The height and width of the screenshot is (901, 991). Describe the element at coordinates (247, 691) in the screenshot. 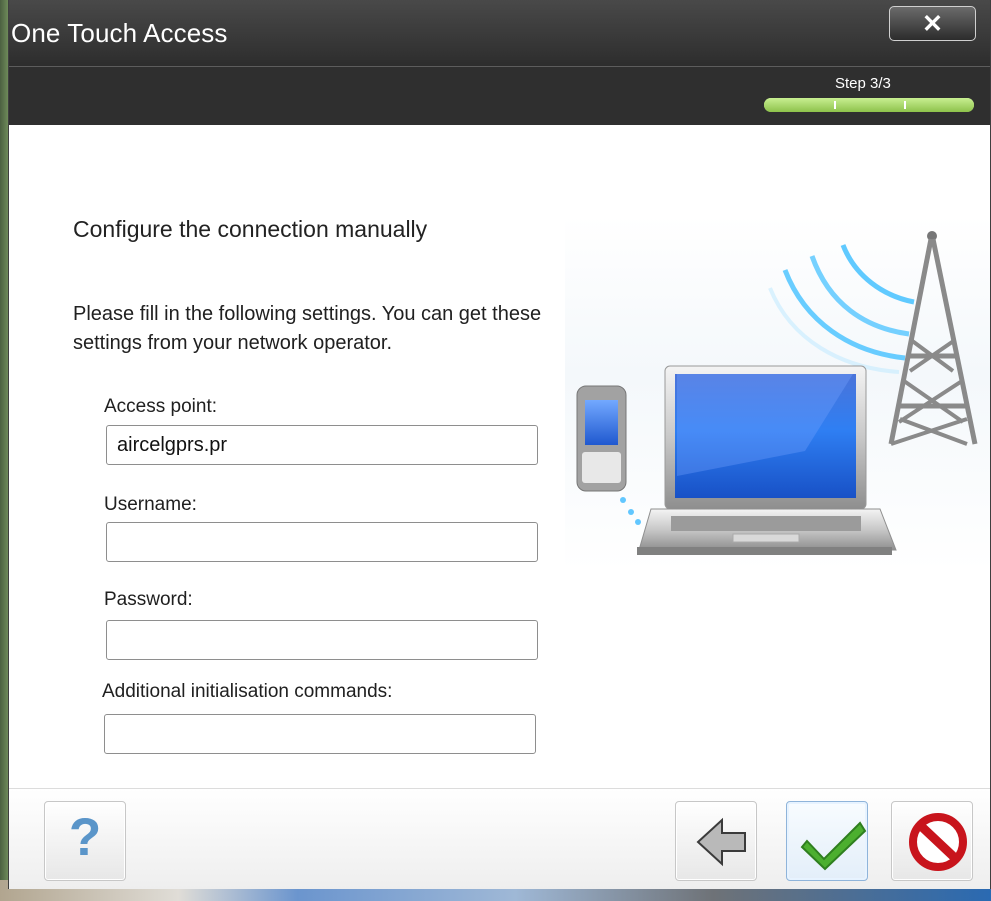

I see `additional-commands-label: Additional initialisation commands:` at that location.